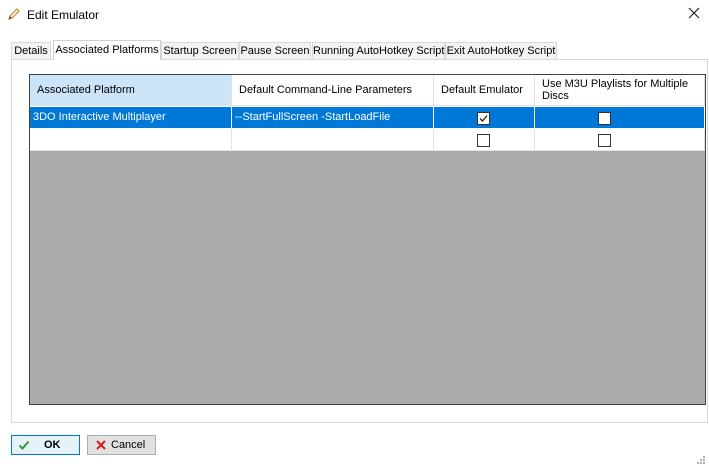  What do you see at coordinates (275, 50) in the screenshot?
I see `tab-pause-screen: Pause Screen` at bounding box center [275, 50].